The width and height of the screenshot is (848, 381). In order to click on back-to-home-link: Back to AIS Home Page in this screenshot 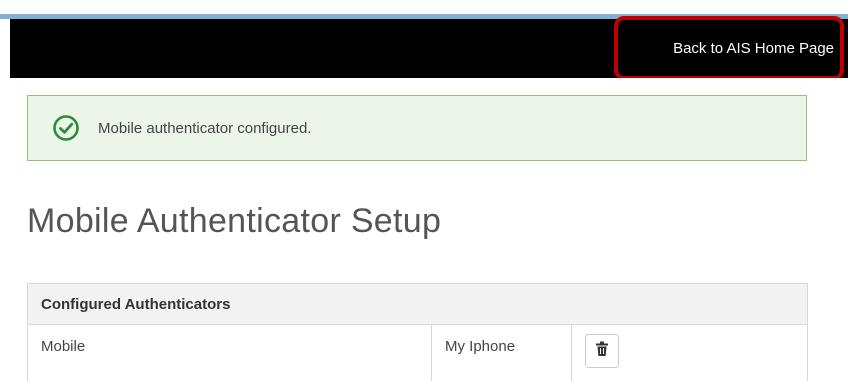, I will do `click(729, 48)`.